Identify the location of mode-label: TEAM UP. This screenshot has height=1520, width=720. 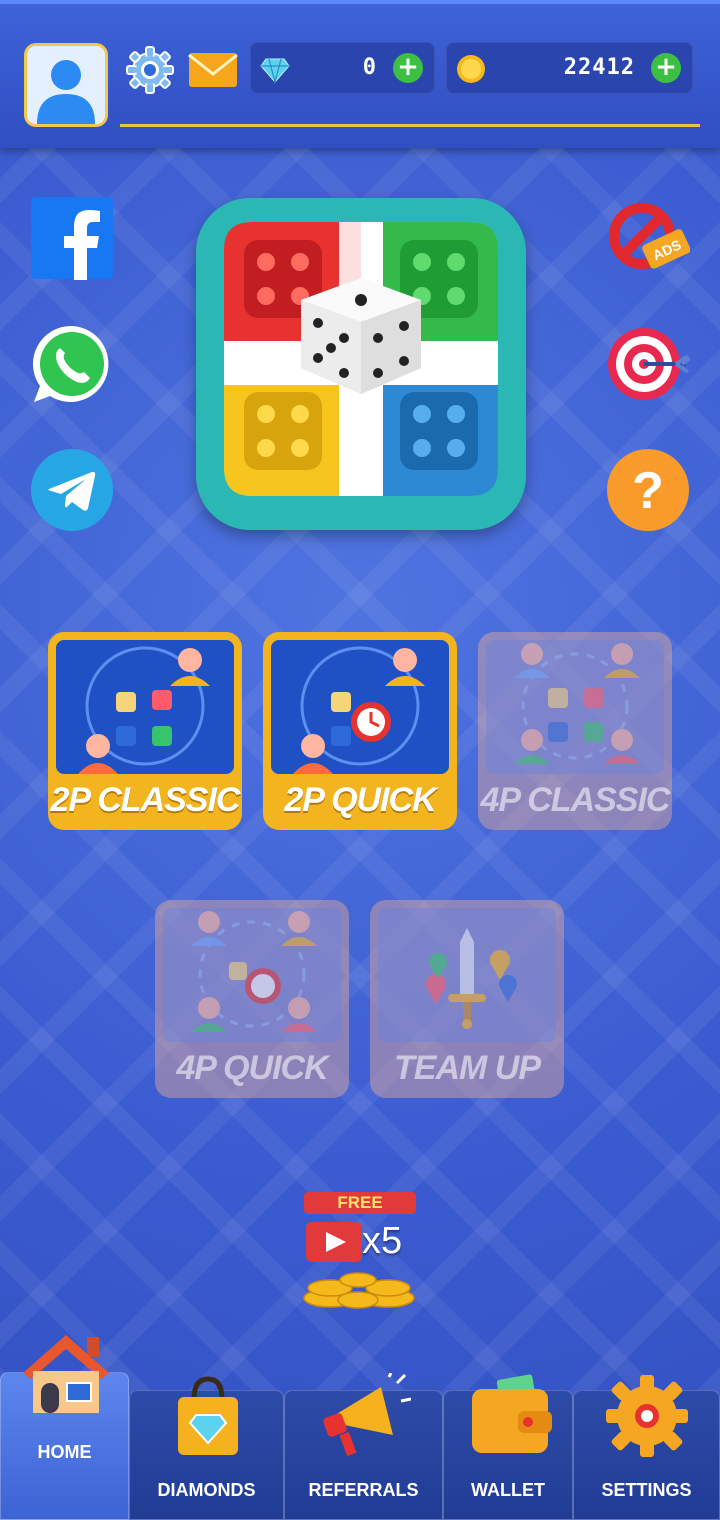
(467, 1068).